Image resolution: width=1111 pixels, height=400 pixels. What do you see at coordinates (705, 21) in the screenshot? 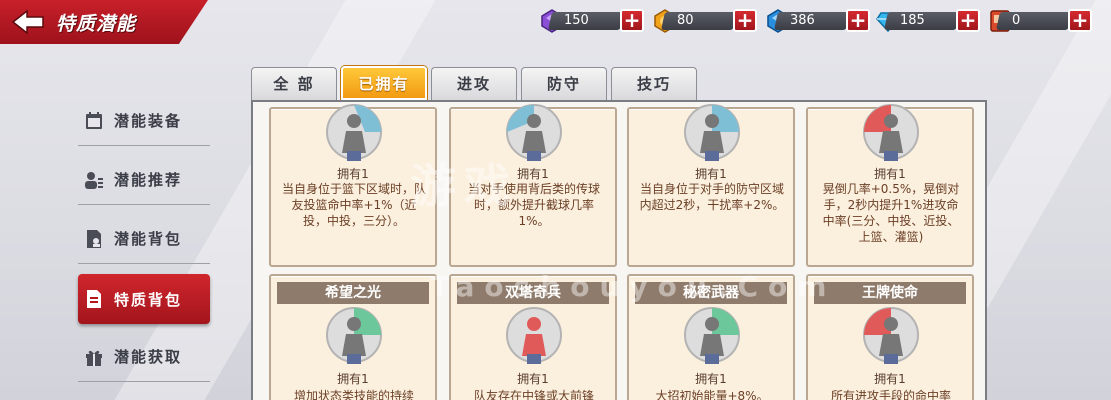
I see `currency-gold-coin: 80 +` at bounding box center [705, 21].